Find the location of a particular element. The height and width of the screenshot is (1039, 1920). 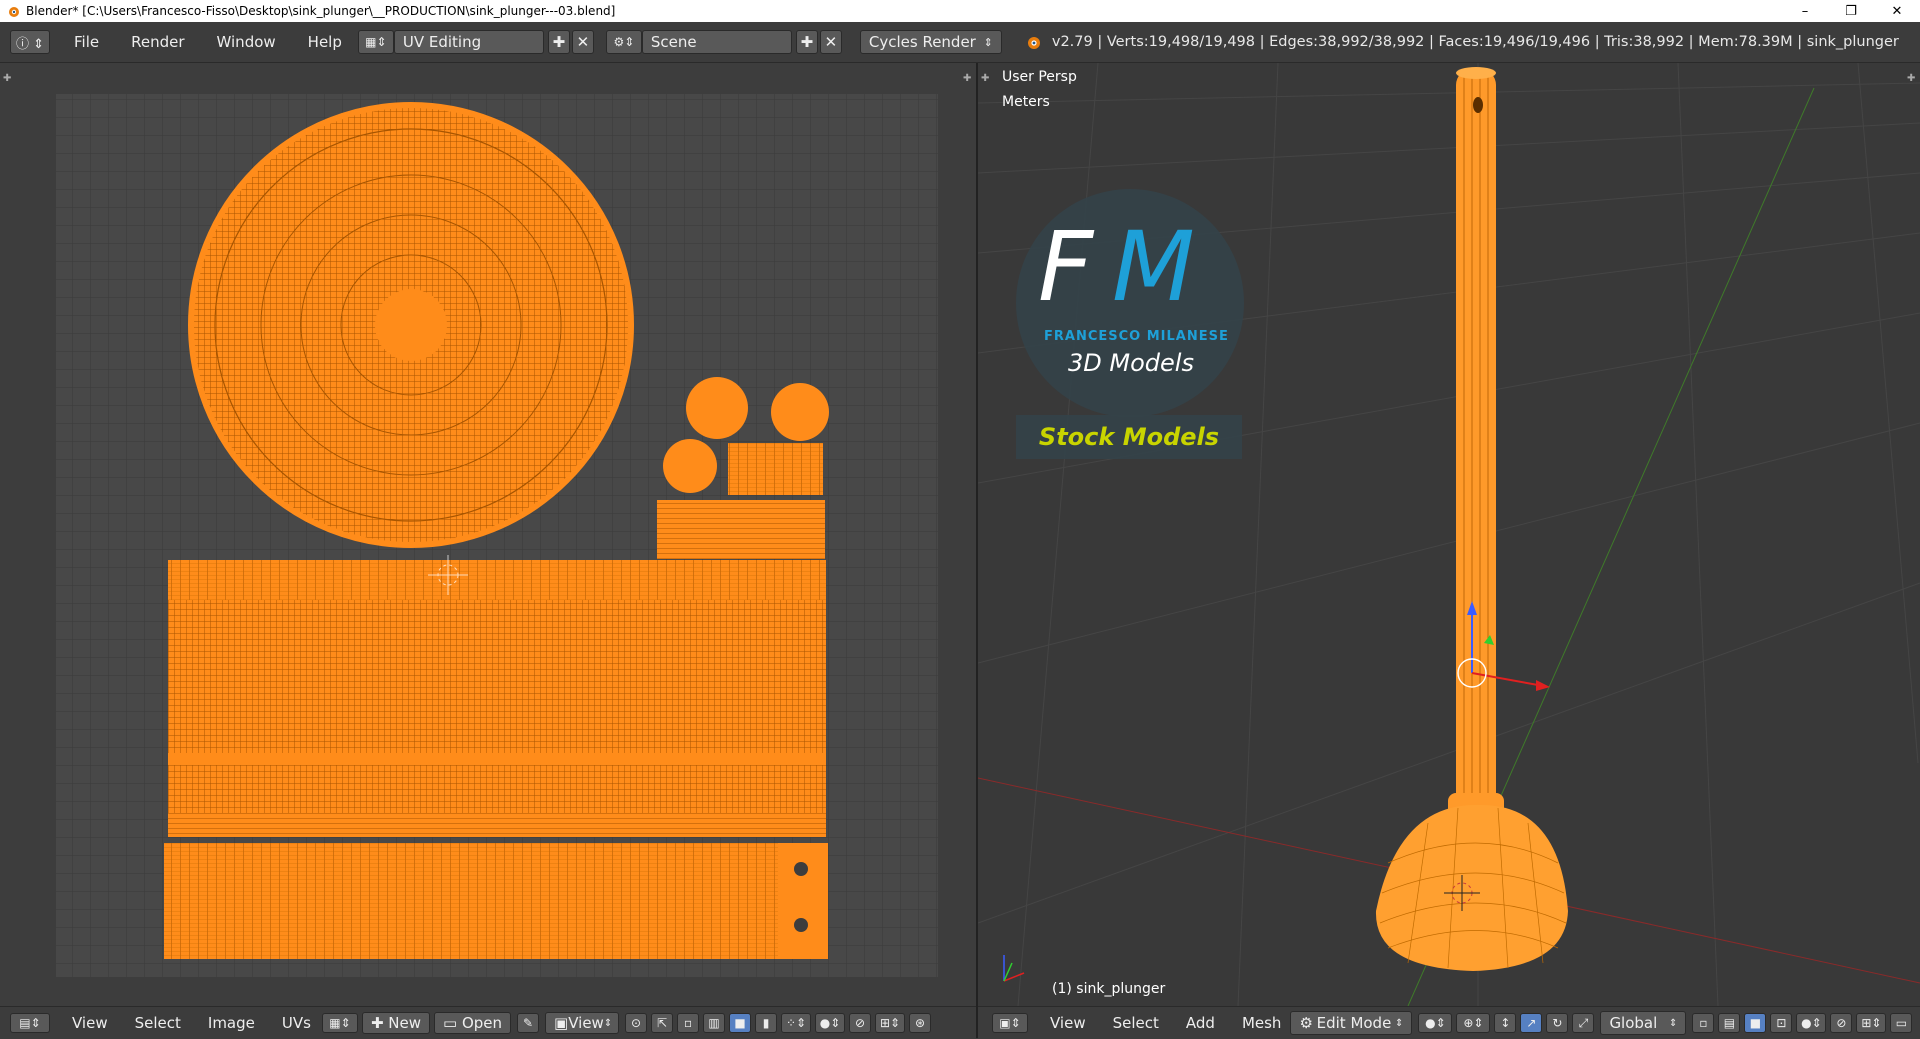

scene-name: Scene is located at coordinates (673, 42).